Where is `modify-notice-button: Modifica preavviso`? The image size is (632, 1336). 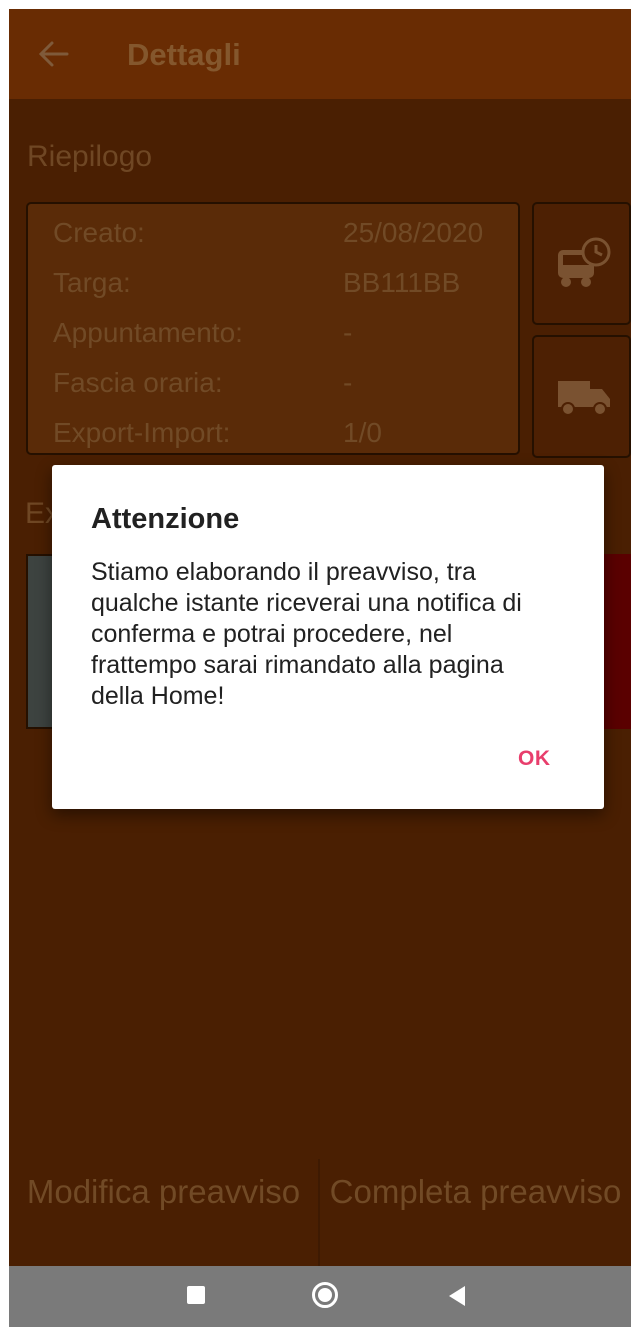
modify-notice-button: Modifica preavviso is located at coordinates (164, 1212).